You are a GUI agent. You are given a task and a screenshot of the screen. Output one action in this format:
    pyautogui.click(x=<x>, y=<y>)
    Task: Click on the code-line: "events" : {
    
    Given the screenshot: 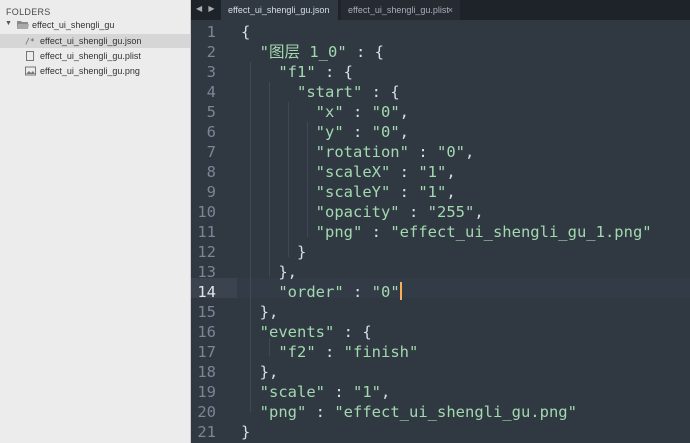 What is the action you would take?
    pyautogui.click(x=306, y=332)
    